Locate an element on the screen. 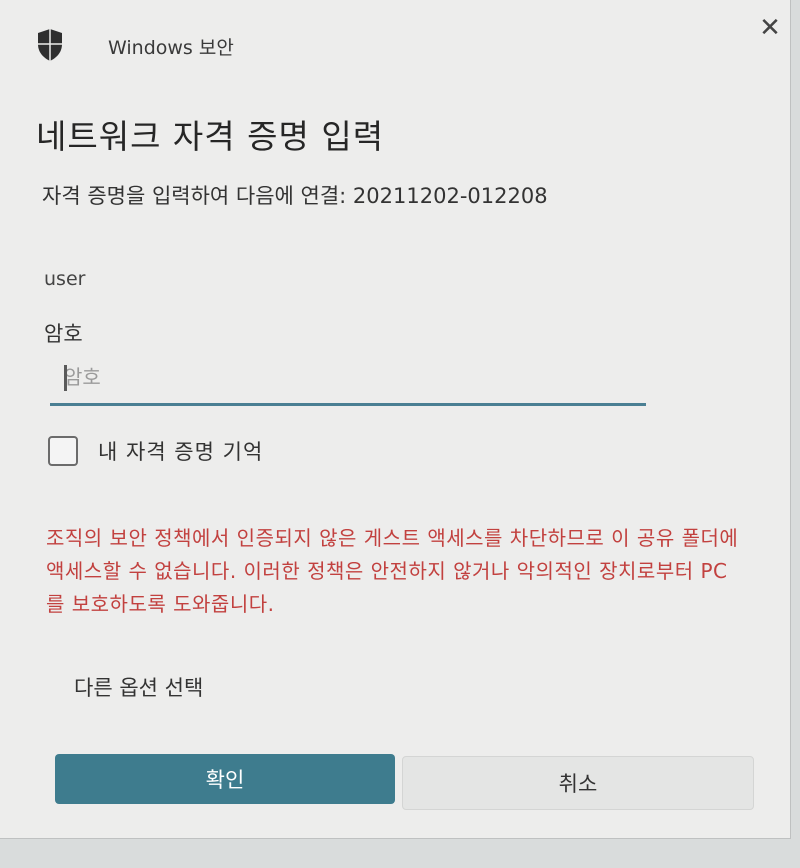 This screenshot has width=800, height=868. connection-subtitle: 자격 증명을 입력하여 다음에 연결: 20211202-012208 is located at coordinates (295, 196).